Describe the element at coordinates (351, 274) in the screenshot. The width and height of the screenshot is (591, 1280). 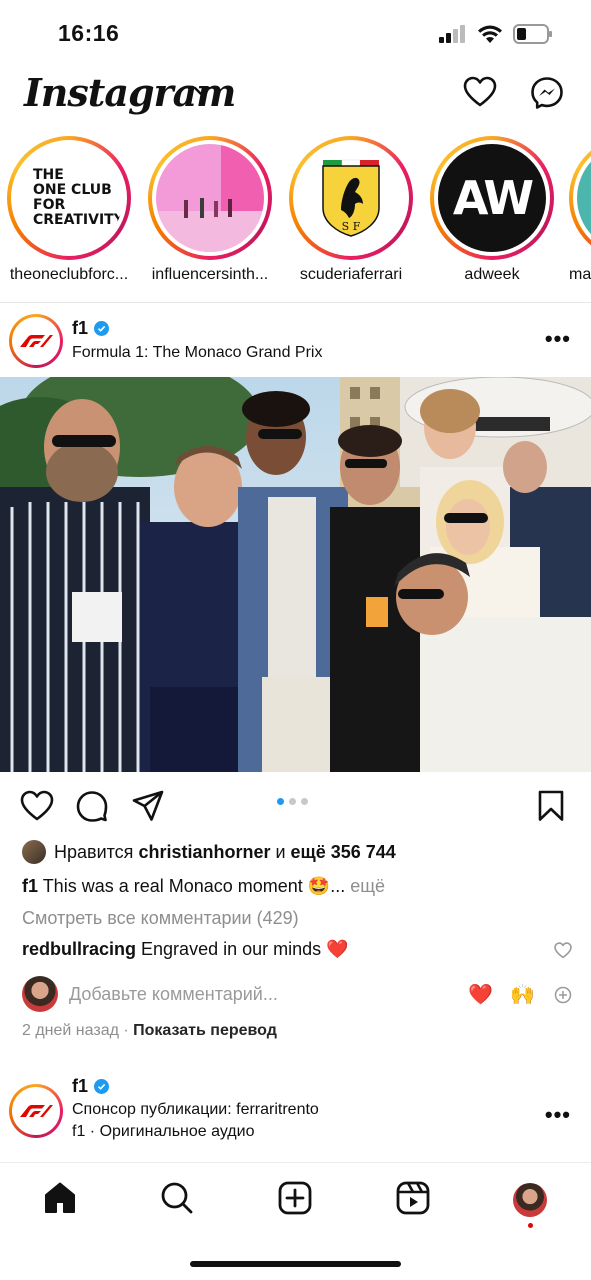
I see `story-username: scuderiaferrari` at that location.